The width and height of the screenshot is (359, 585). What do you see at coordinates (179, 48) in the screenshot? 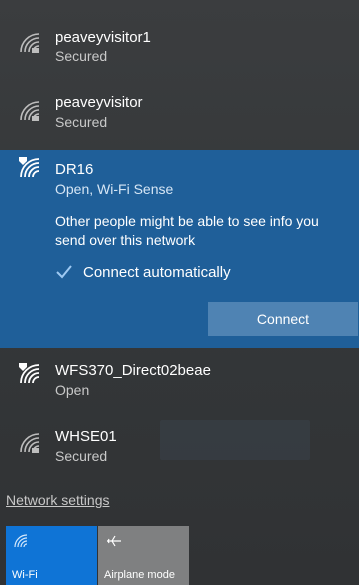
I see `network-item: peaveyvisitor1 Secured` at bounding box center [179, 48].